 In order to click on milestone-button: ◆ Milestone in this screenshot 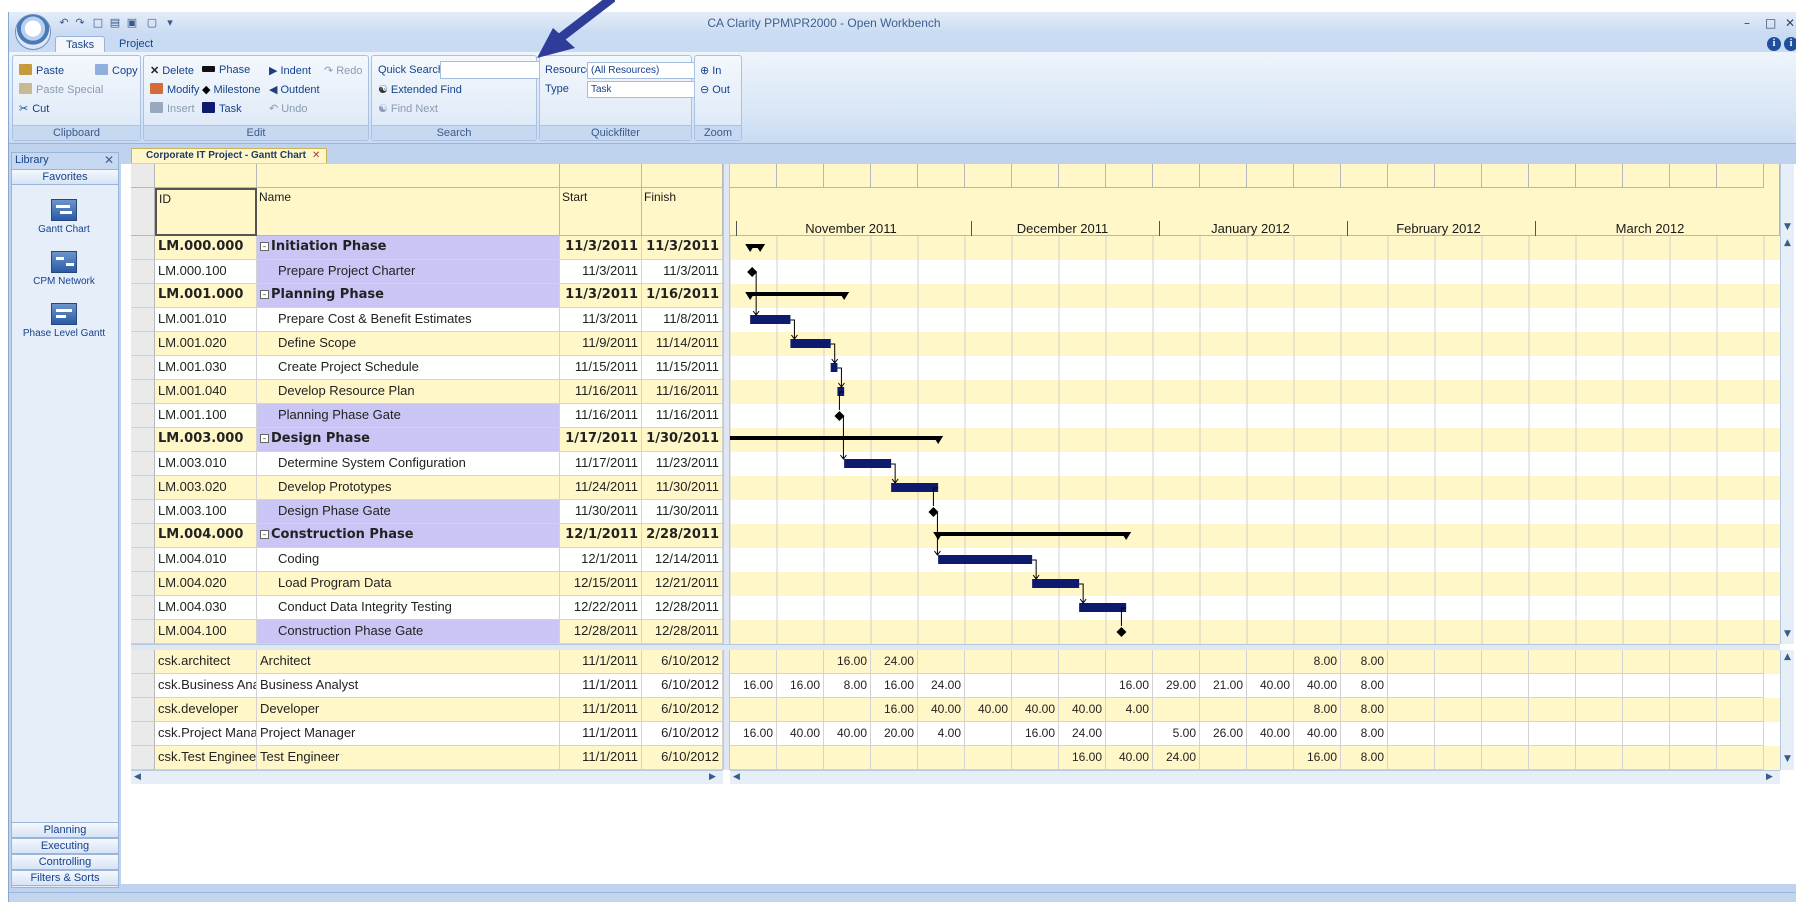, I will do `click(231, 89)`.